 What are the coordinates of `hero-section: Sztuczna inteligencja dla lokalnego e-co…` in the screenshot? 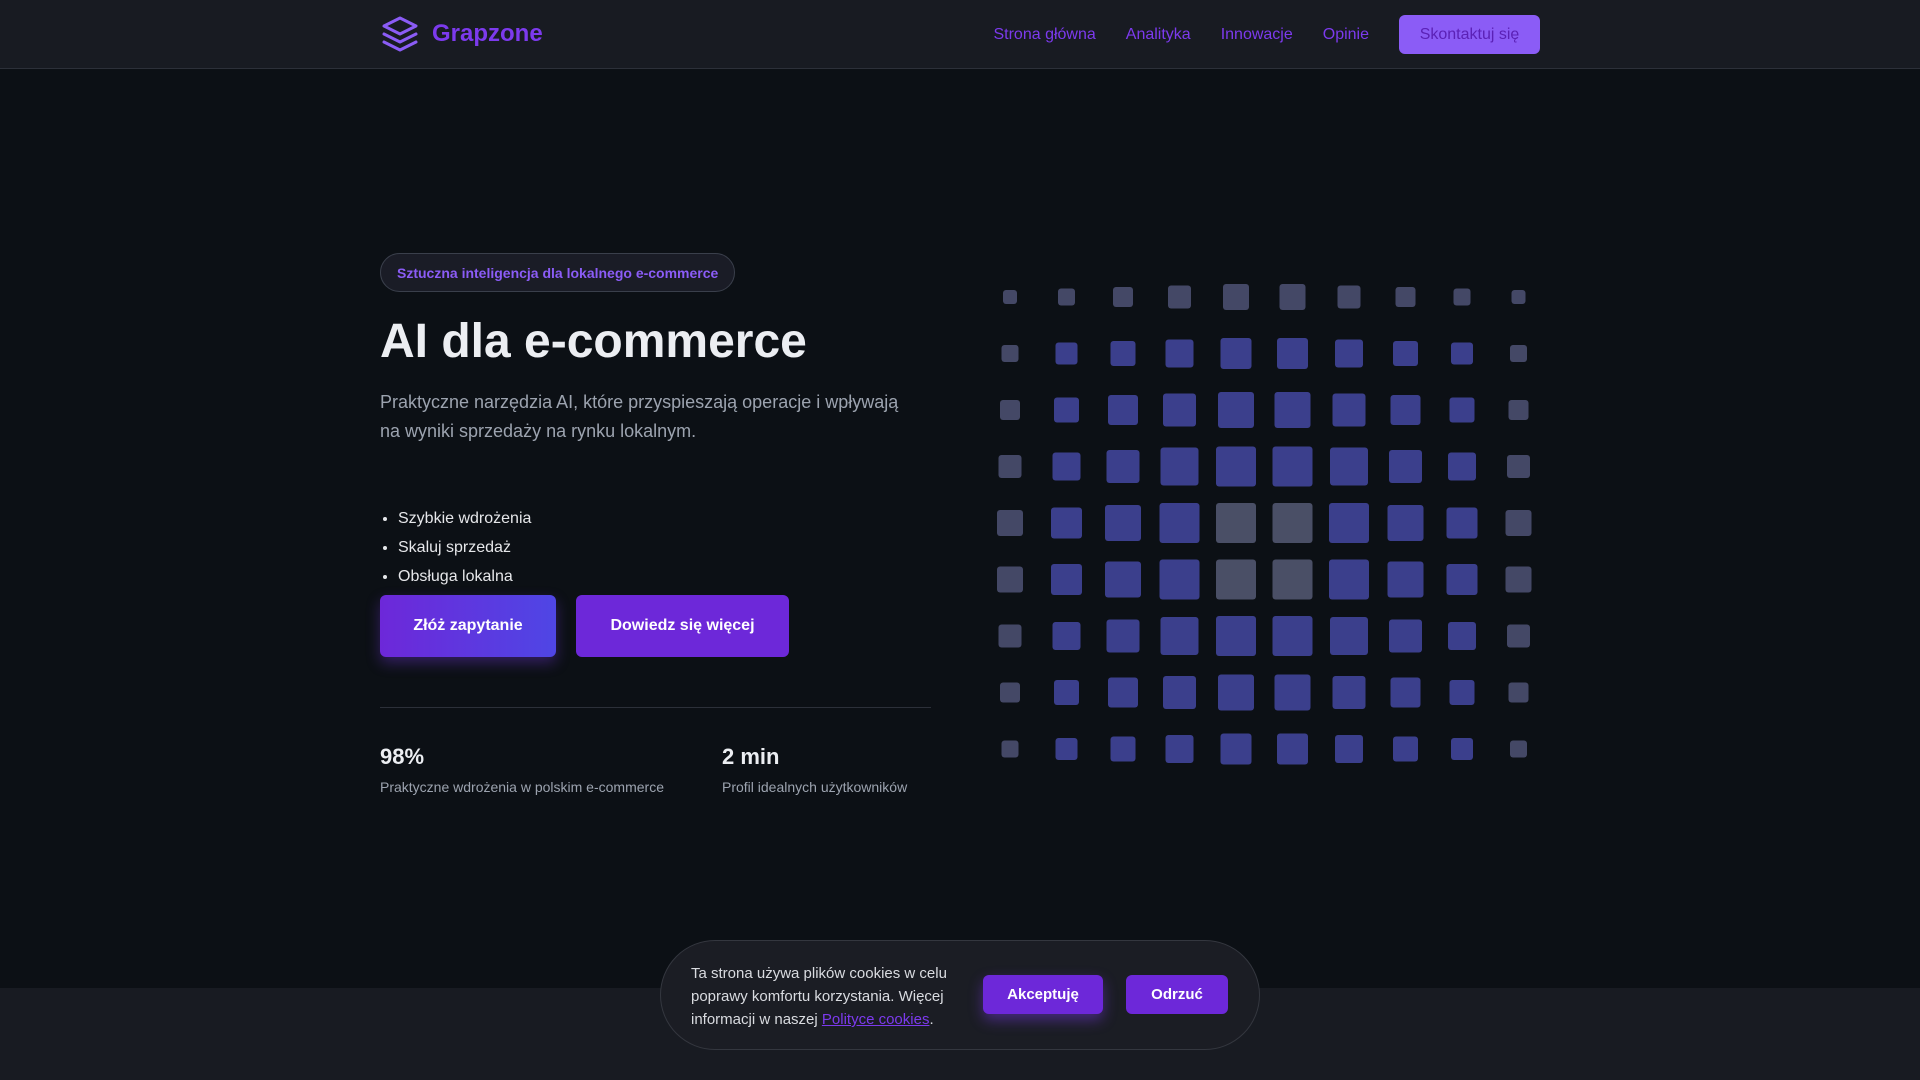 It's located at (655, 524).